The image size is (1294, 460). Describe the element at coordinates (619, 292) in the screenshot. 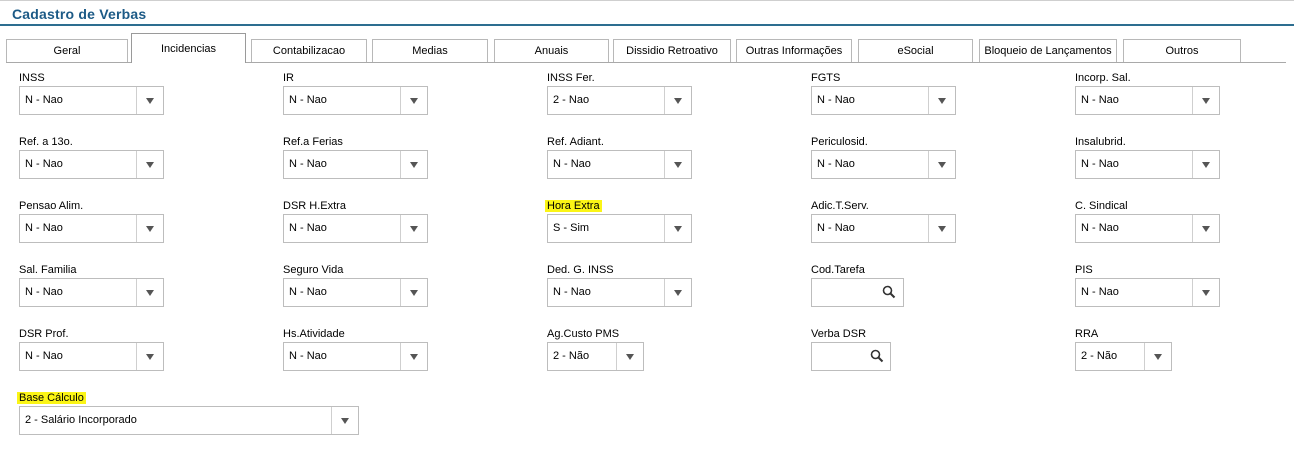

I see `ded-g-inss-select: N - Nao` at that location.